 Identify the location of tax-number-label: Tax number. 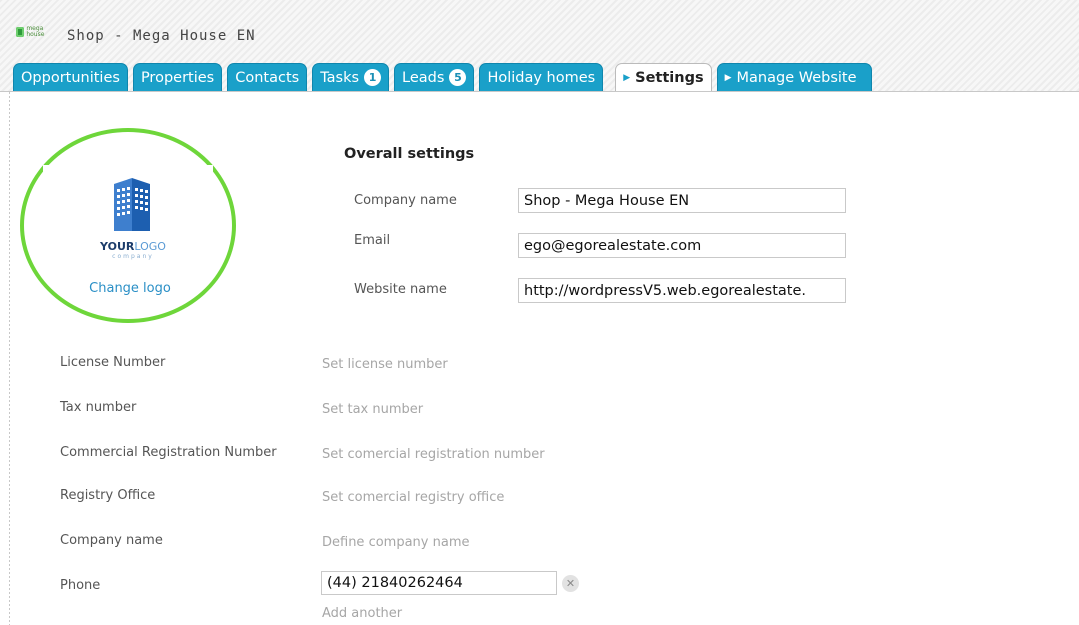
(98, 407).